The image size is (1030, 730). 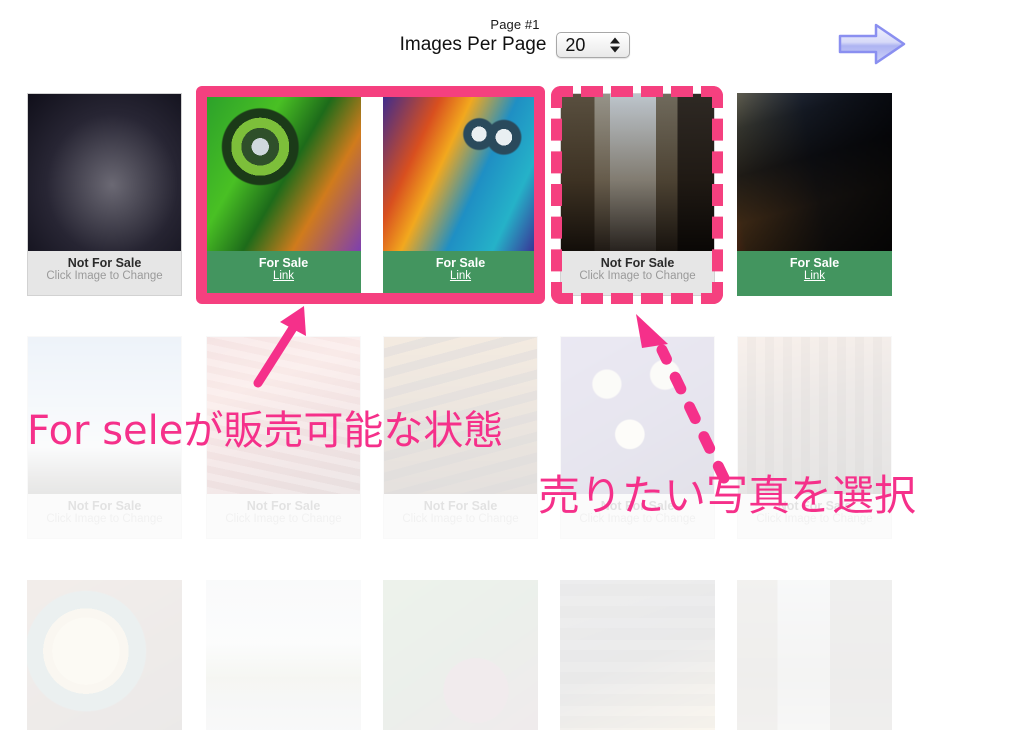 I want to click on card-footer: For Sale Link, so click(x=814, y=273).